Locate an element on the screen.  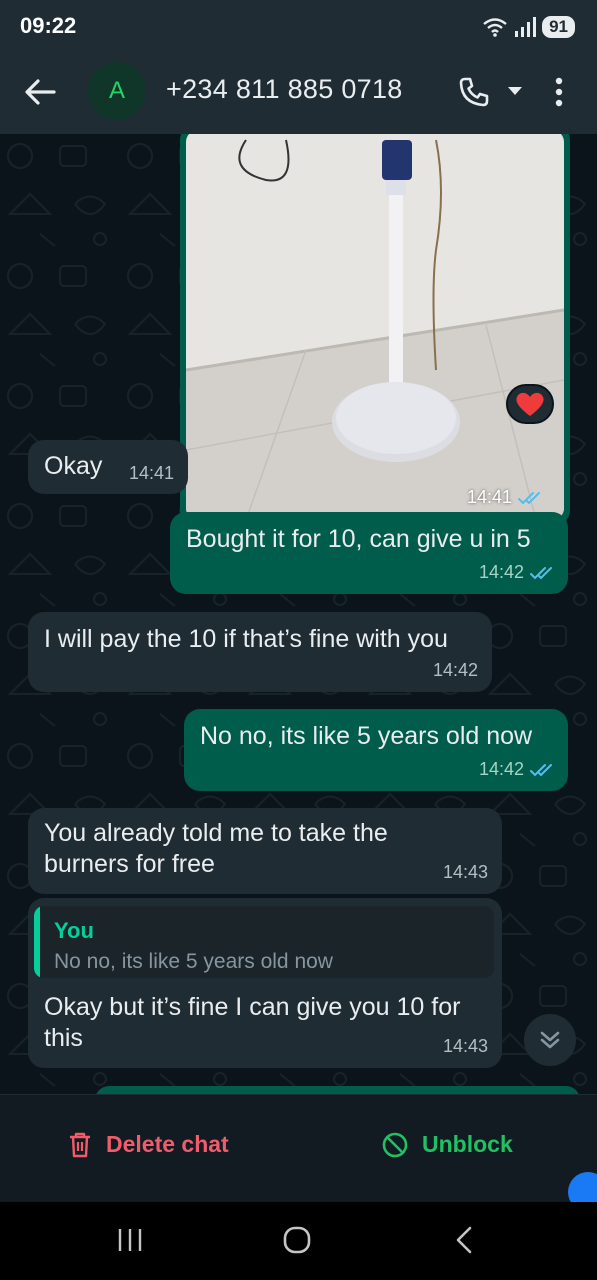
blocked-contact-actions: Delete chat Unblock is located at coordinates (298, 1148).